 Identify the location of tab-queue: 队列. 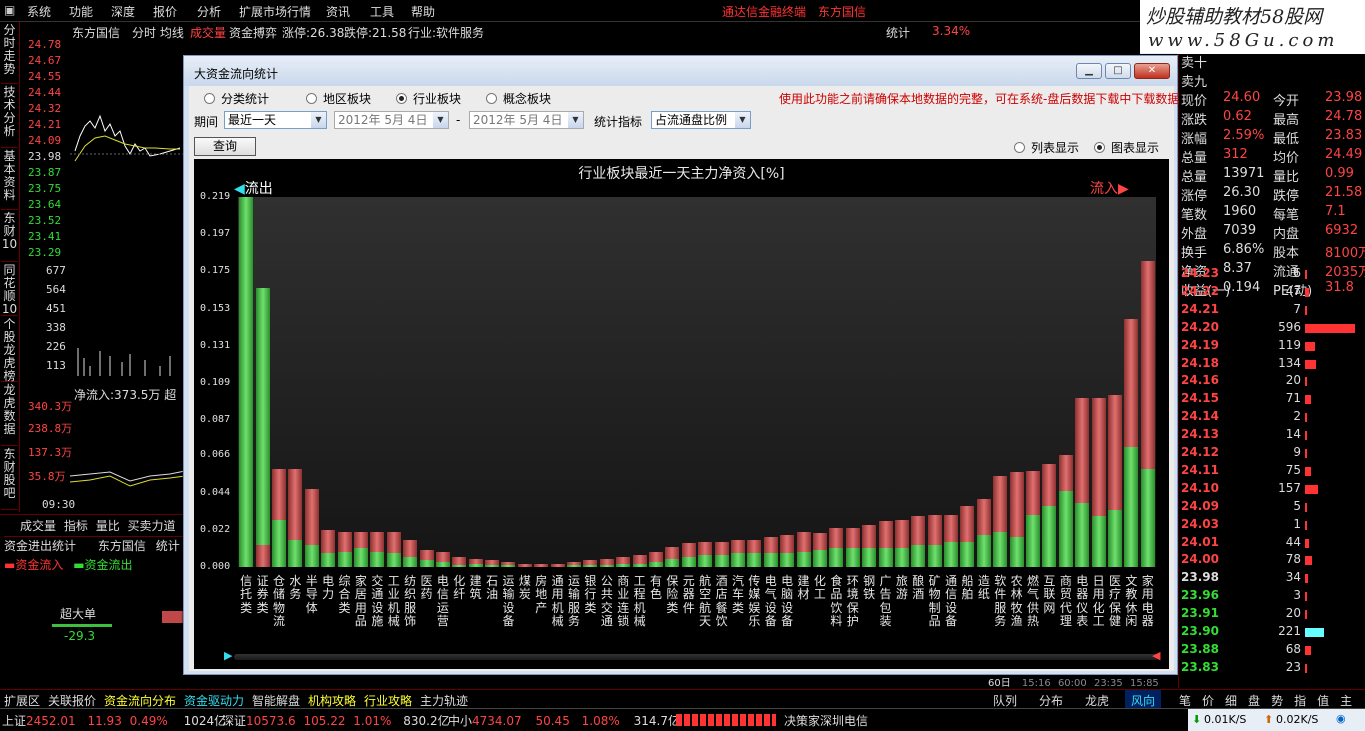
(1005, 700).